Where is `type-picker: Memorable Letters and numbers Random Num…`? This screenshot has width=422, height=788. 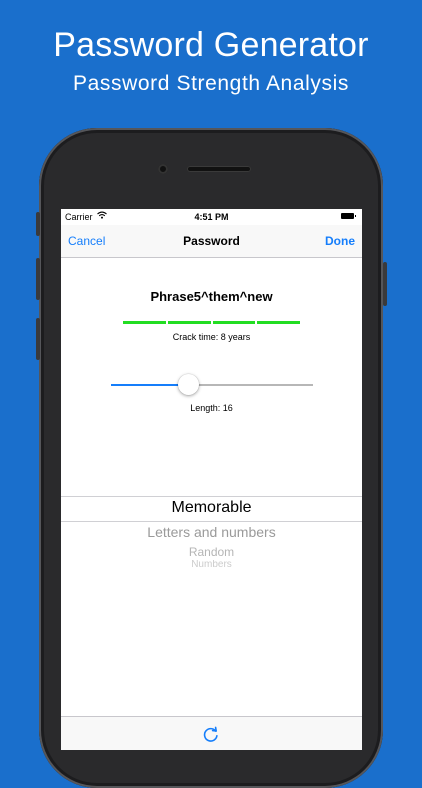 type-picker: Memorable Letters and numbers Random Num… is located at coordinates (211, 536).